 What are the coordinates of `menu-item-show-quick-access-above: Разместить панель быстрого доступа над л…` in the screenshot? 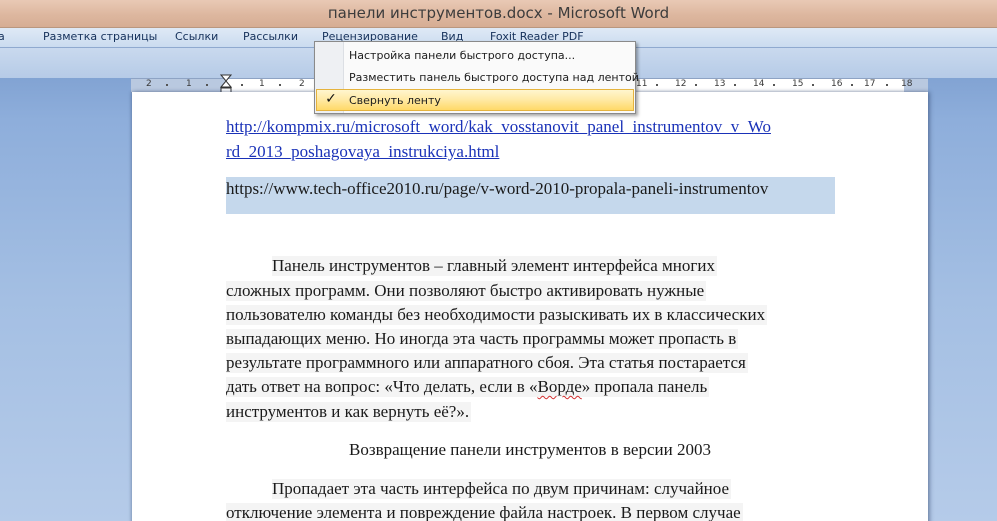 It's located at (477, 77).